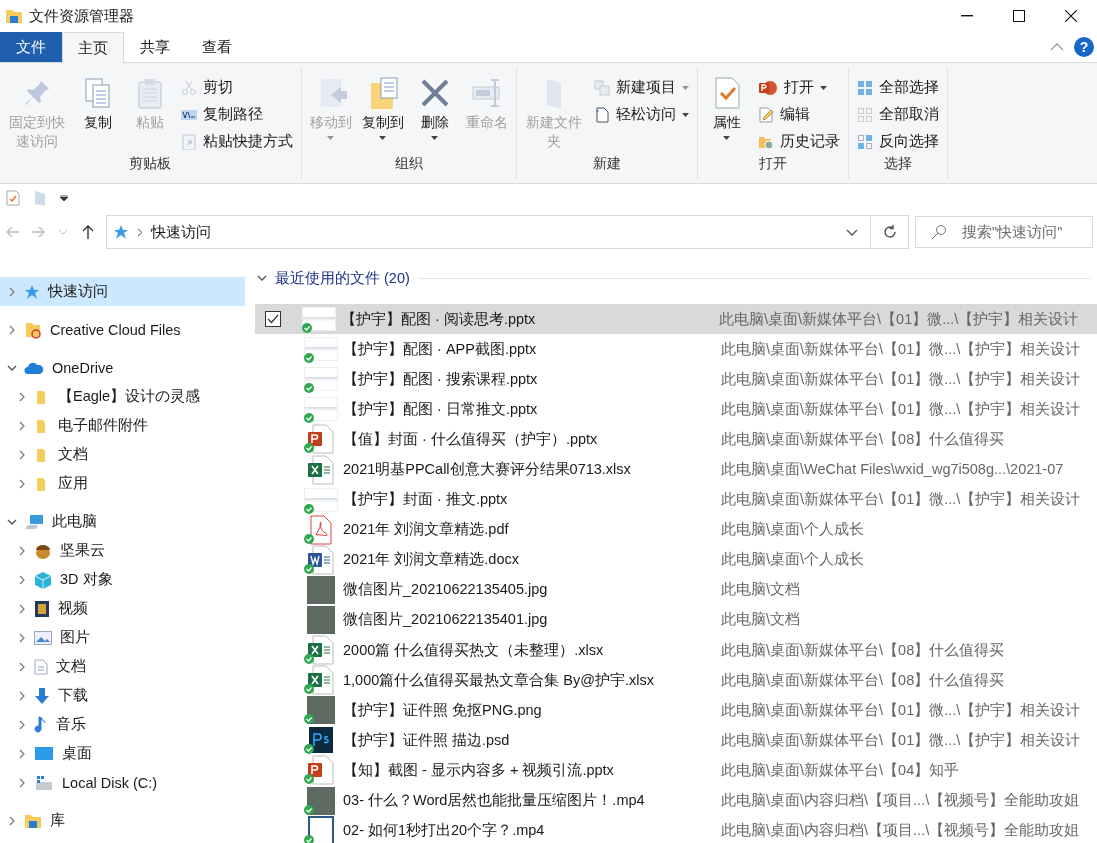  I want to click on powerpoint-icon, so click(767, 87).